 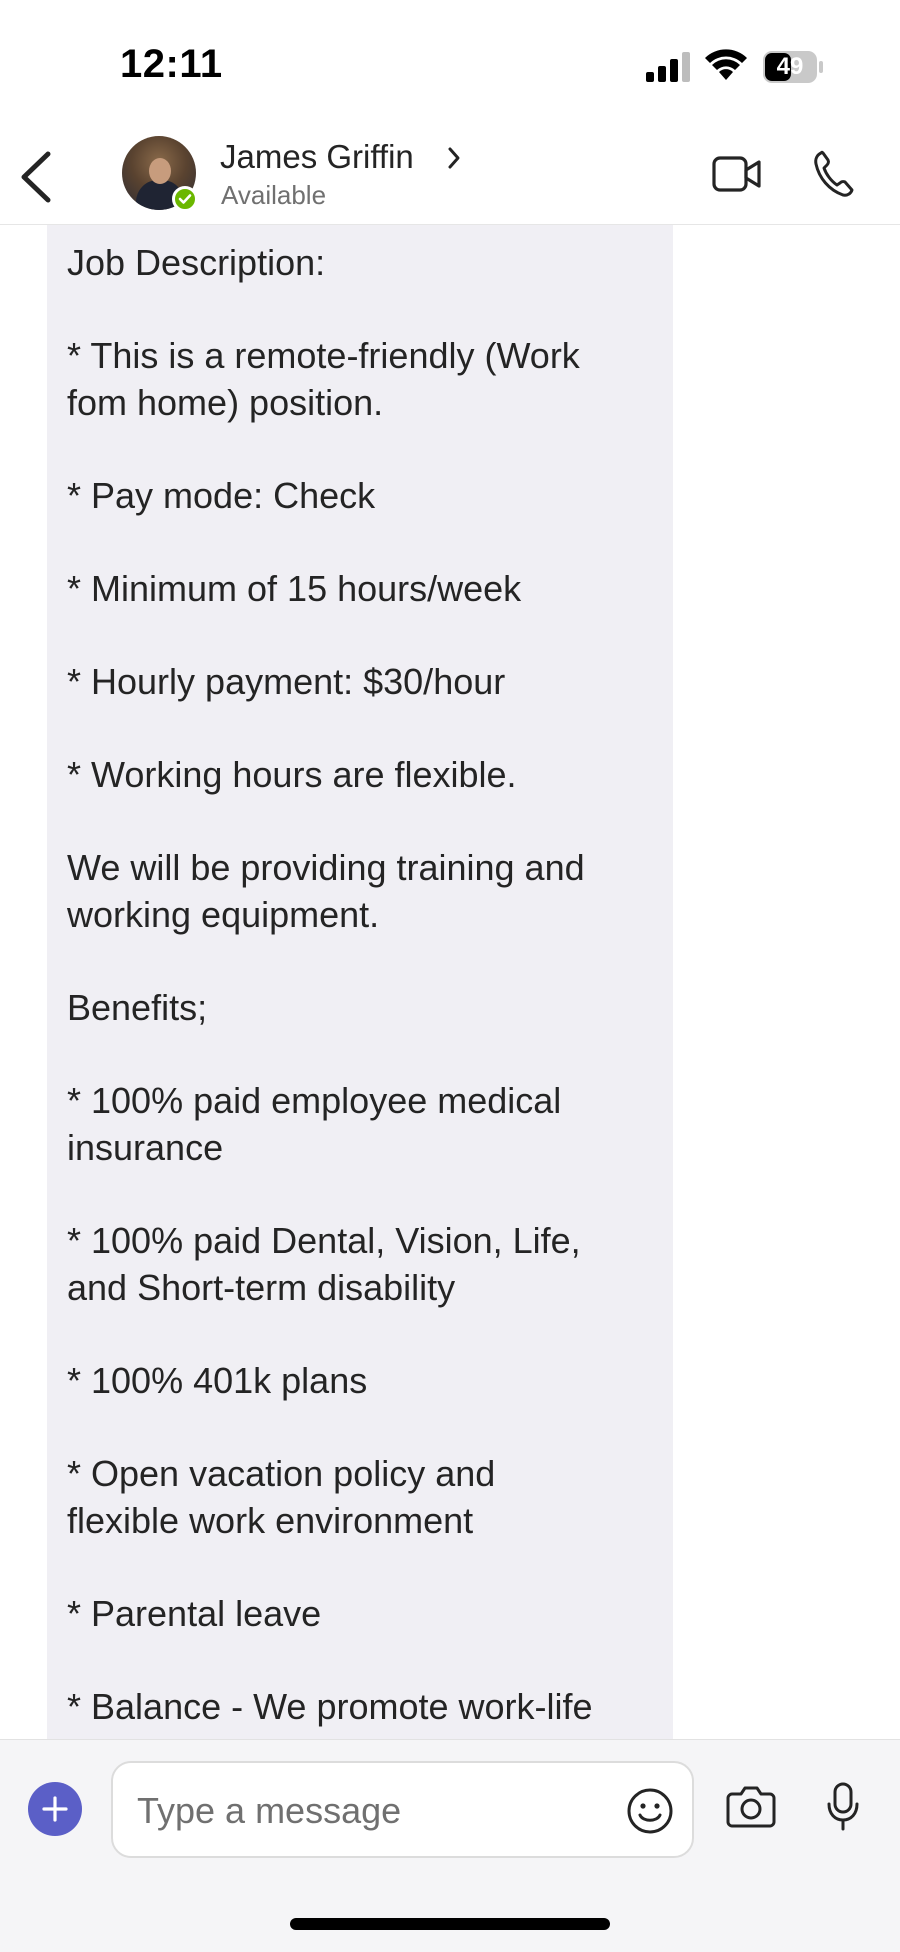 I want to click on status-time: 12:11, so click(x=171, y=64).